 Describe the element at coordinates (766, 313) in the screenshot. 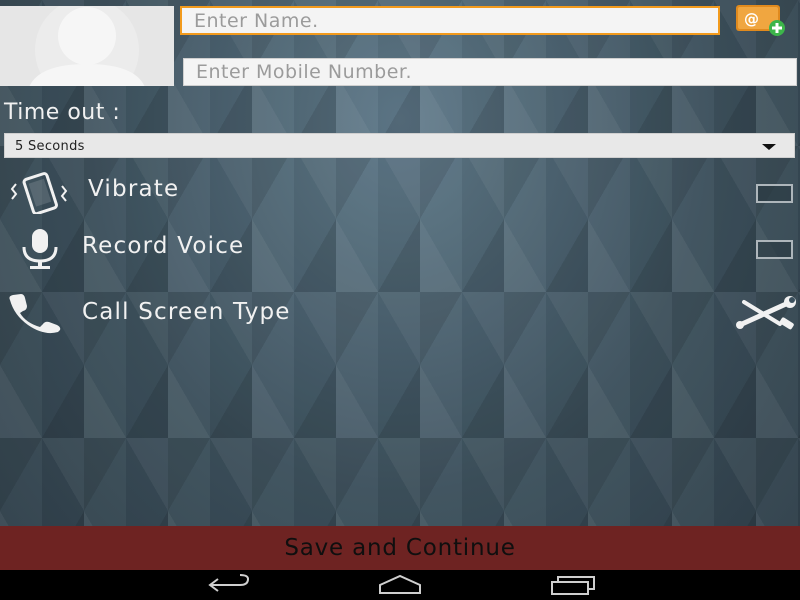

I see `wrench-screwdriver-icon` at that location.